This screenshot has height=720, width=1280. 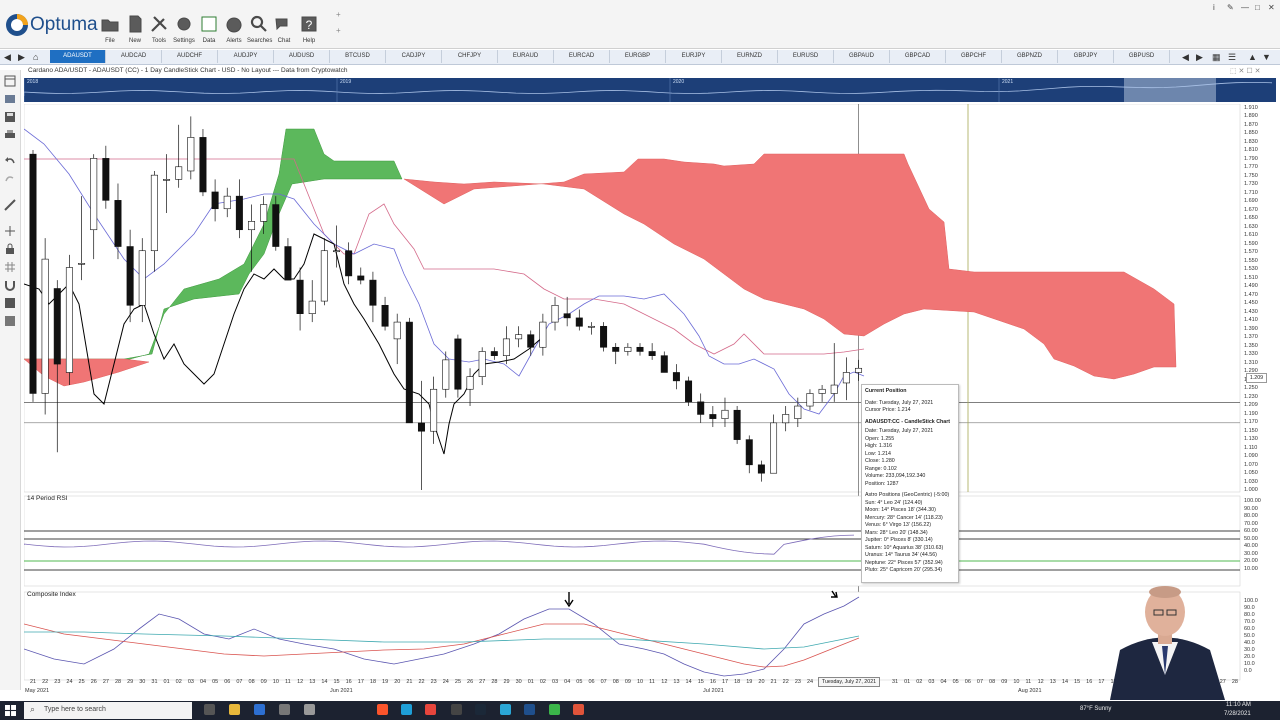 What do you see at coordinates (1199, 57) in the screenshot?
I see `tab-scroll-right-icon: ▶` at bounding box center [1199, 57].